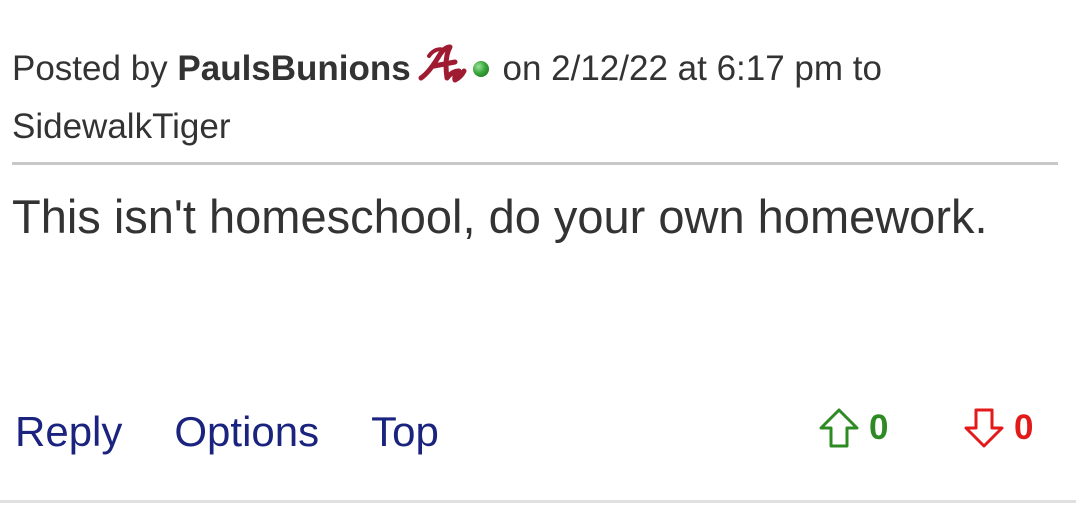  What do you see at coordinates (480, 69) in the screenshot?
I see `online-status-icon` at bounding box center [480, 69].